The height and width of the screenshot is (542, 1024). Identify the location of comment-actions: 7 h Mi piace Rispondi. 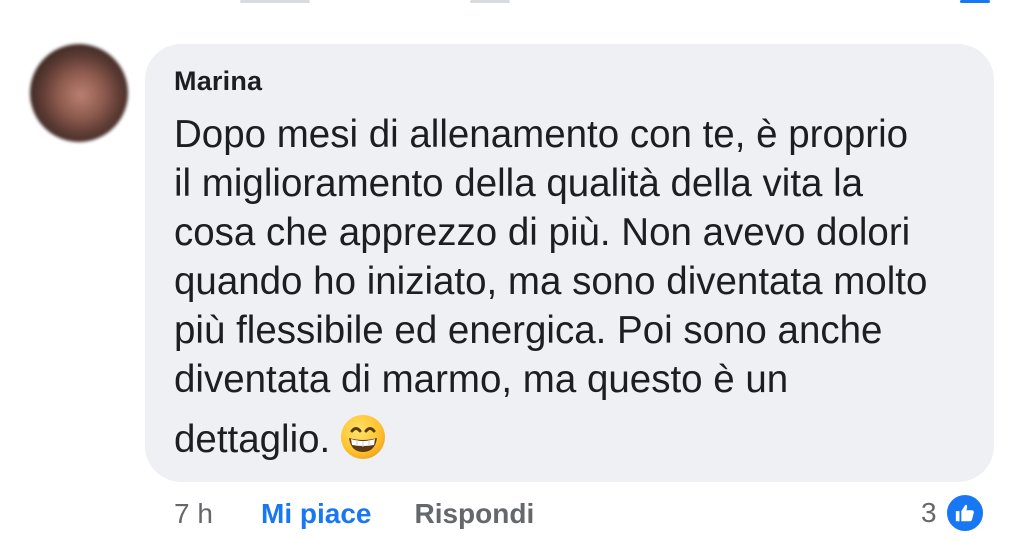
(354, 514).